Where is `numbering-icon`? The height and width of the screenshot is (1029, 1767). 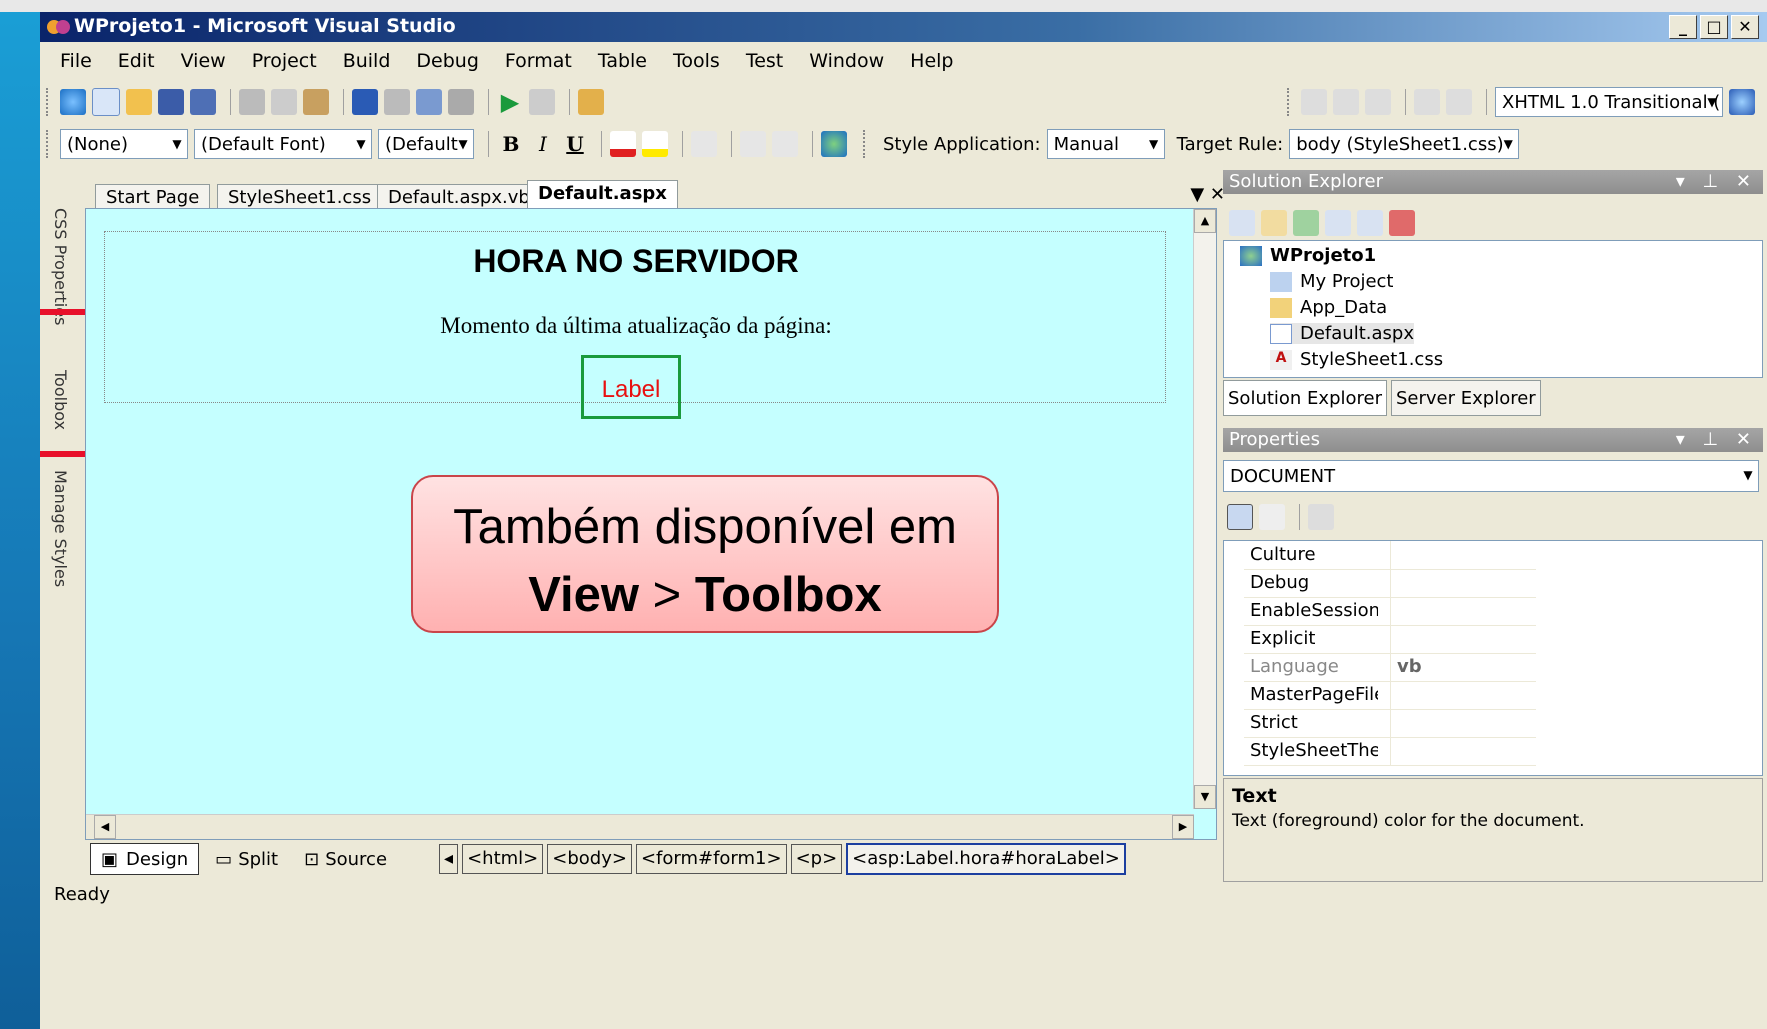
numbering-icon is located at coordinates (785, 144).